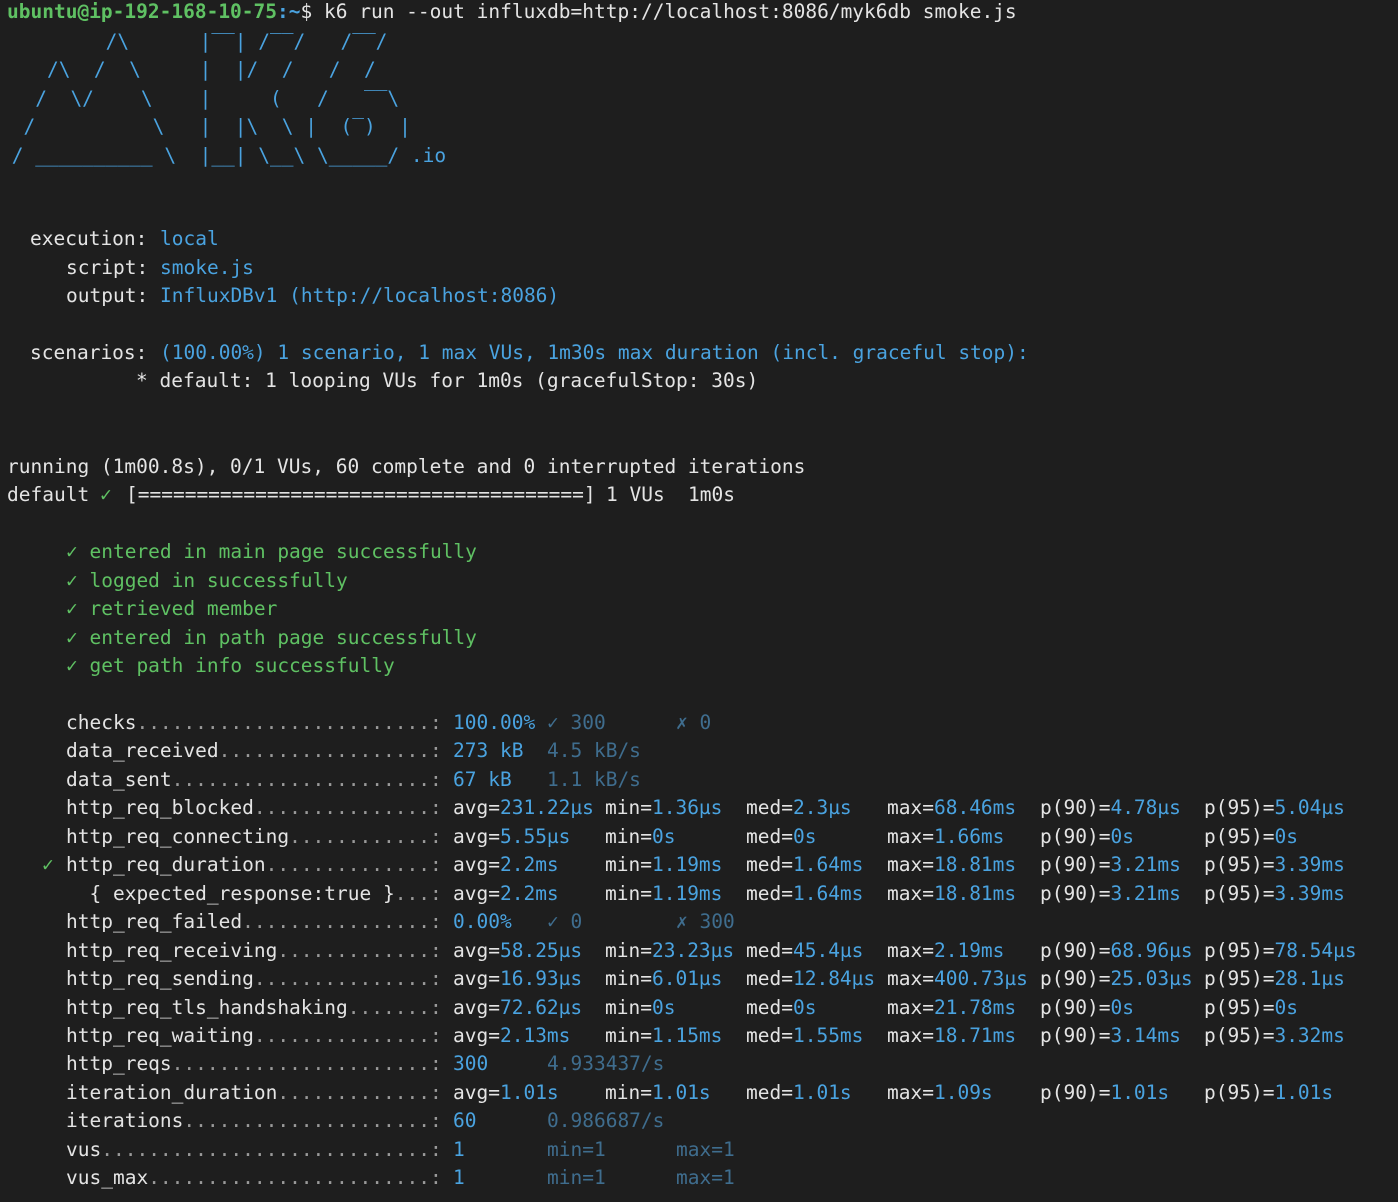  I want to click on metric-name: iteration_duration.............:, so click(254, 1092).